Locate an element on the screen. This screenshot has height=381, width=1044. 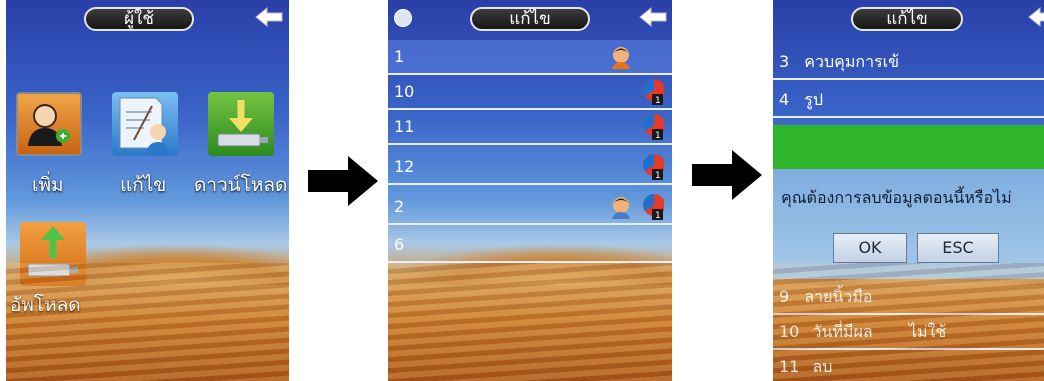
edit-user-icon is located at coordinates (144, 125).